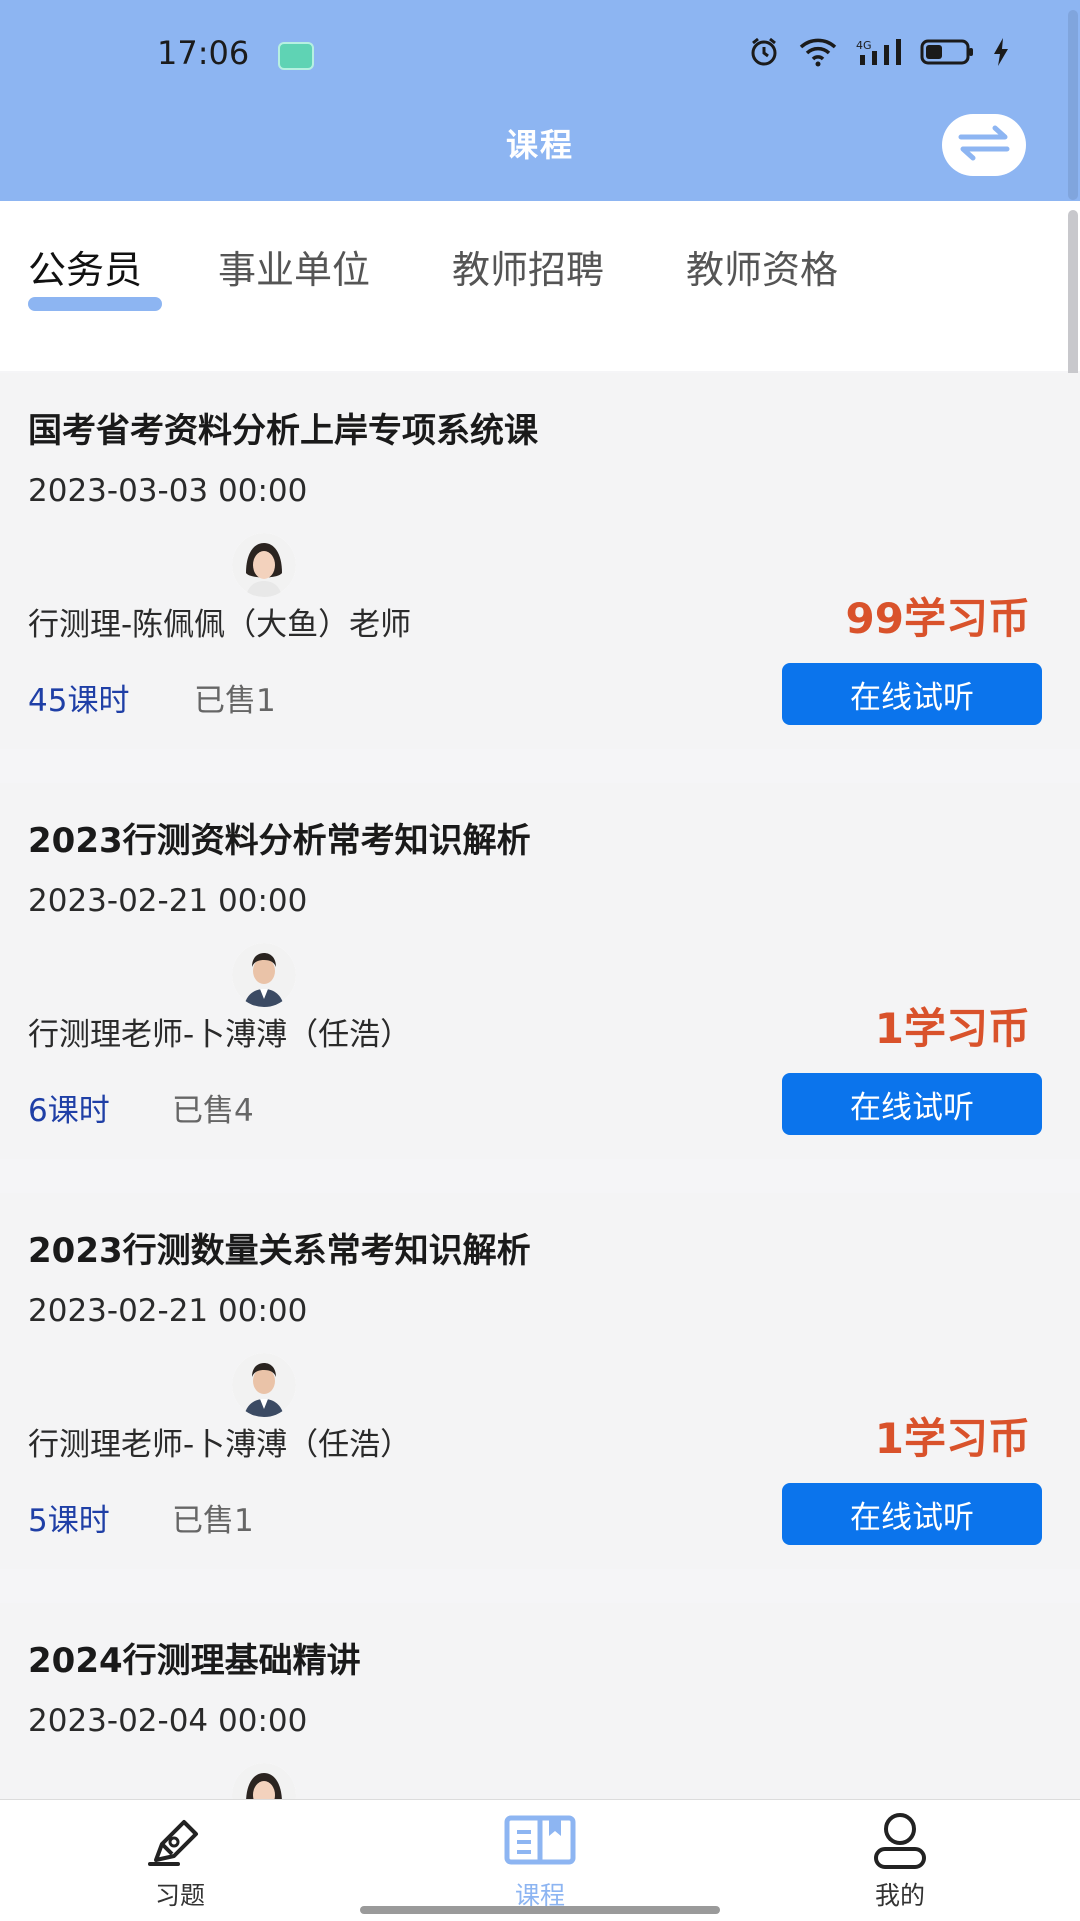  What do you see at coordinates (540, 1910) in the screenshot?
I see `home-indicator` at bounding box center [540, 1910].